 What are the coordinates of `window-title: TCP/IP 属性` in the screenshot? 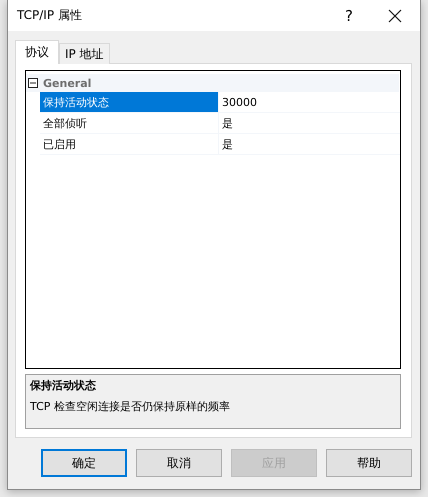 It's located at (50, 15).